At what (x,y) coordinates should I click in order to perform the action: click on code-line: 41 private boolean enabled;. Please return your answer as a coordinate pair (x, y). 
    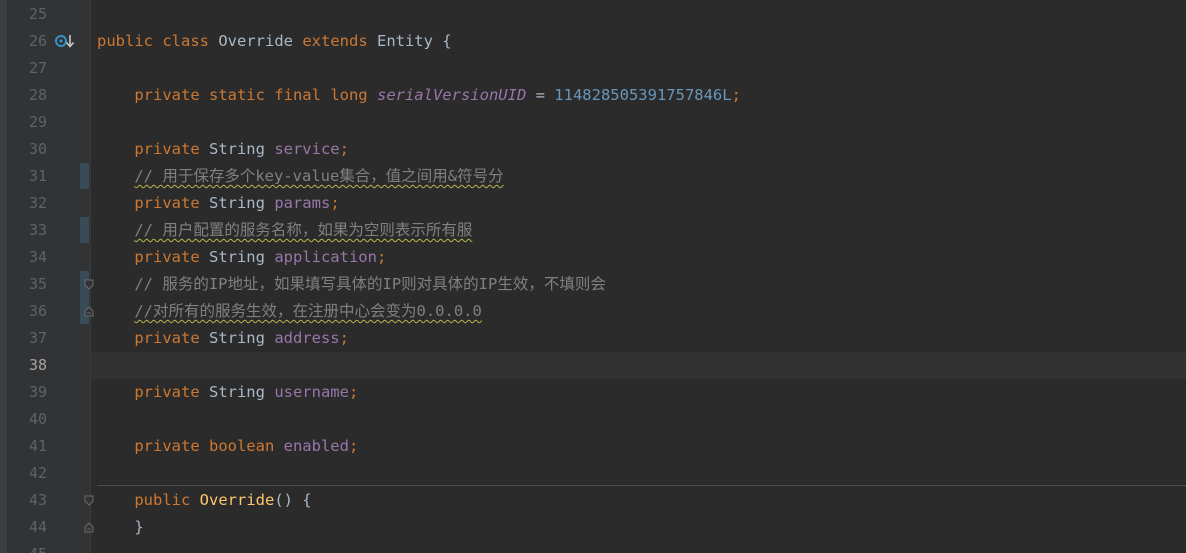
    Looking at the image, I should click on (593, 446).